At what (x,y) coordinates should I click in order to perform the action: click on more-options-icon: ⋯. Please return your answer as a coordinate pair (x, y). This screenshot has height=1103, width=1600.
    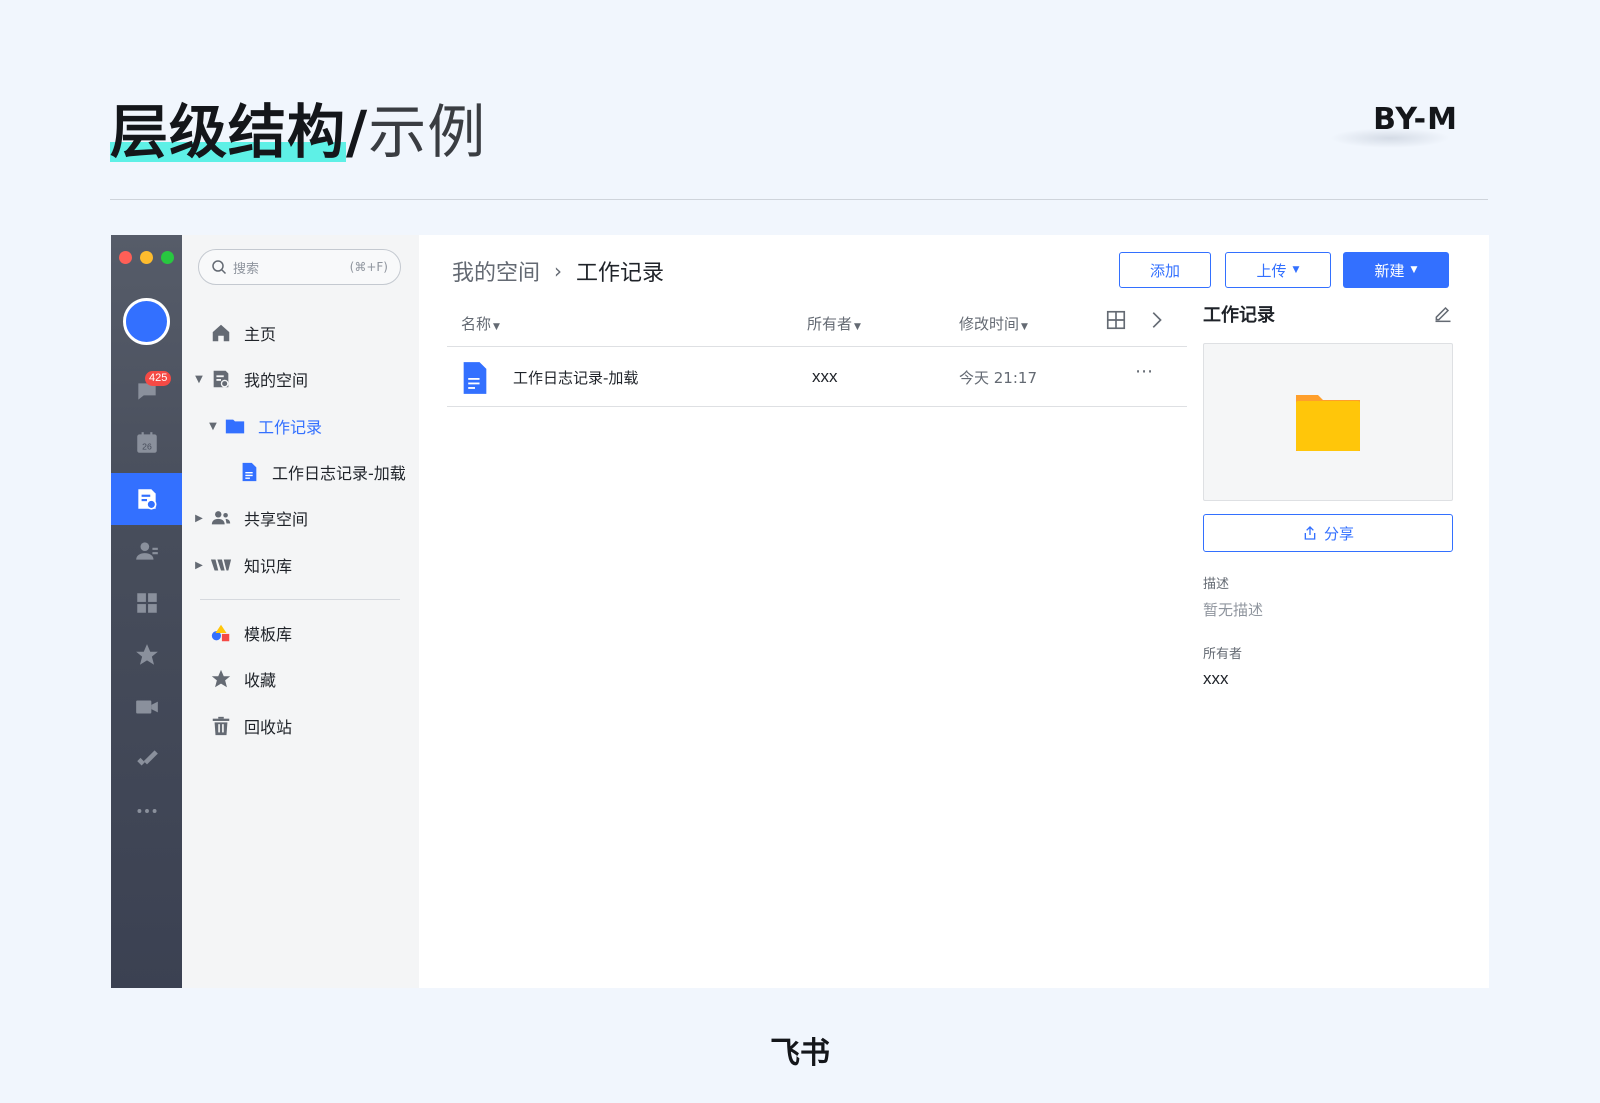
    Looking at the image, I should click on (1145, 371).